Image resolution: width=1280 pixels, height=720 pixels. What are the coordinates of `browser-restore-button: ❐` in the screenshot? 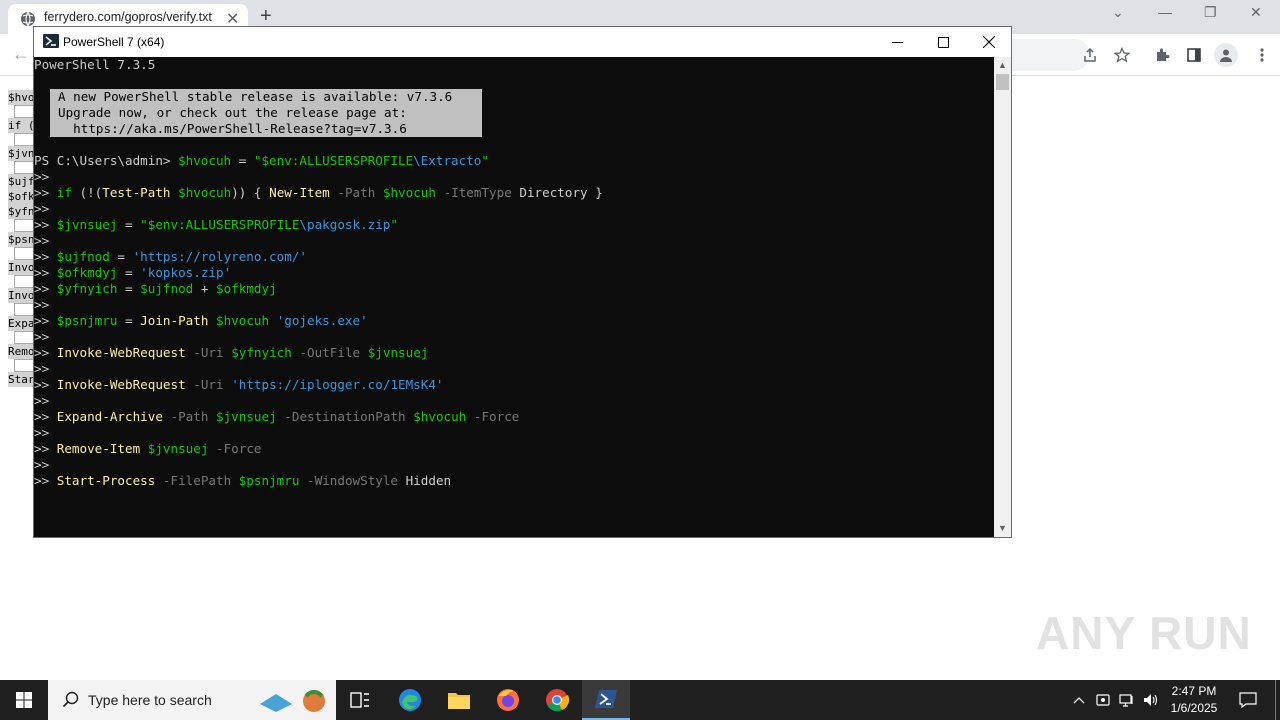 It's located at (1210, 12).